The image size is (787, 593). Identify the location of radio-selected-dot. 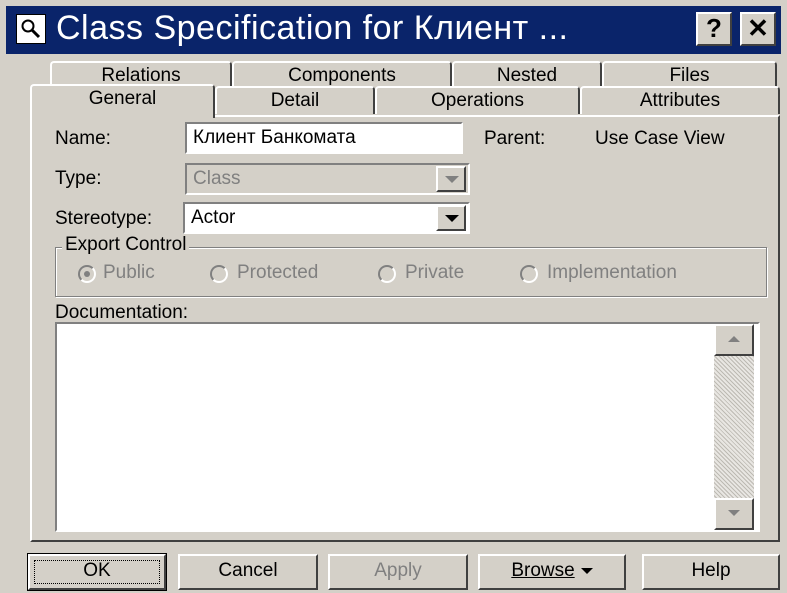
(87, 274).